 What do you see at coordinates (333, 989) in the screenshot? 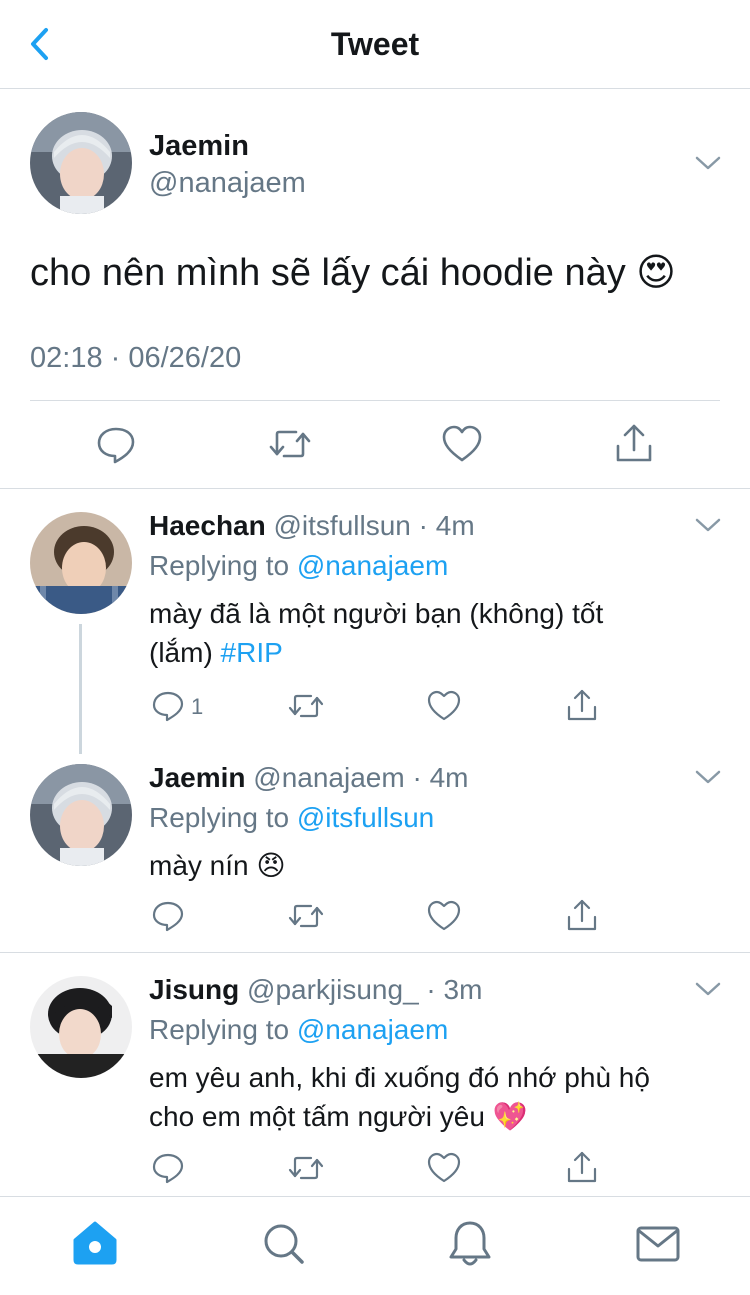
I see `author-handle: @parkjisung_` at bounding box center [333, 989].